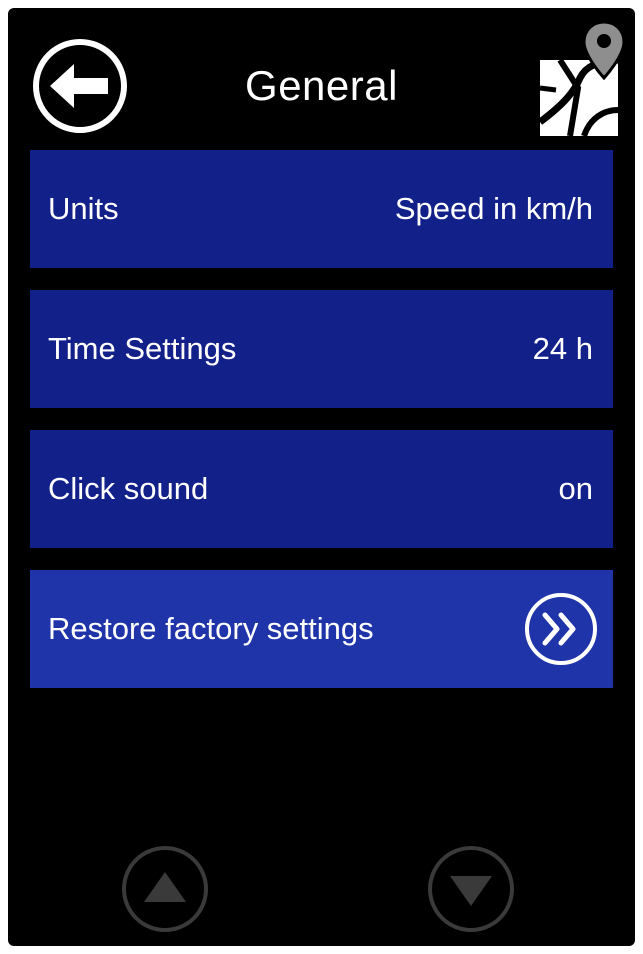  Describe the element at coordinates (128, 488) in the screenshot. I see `click-sound-label: Click sound` at that location.